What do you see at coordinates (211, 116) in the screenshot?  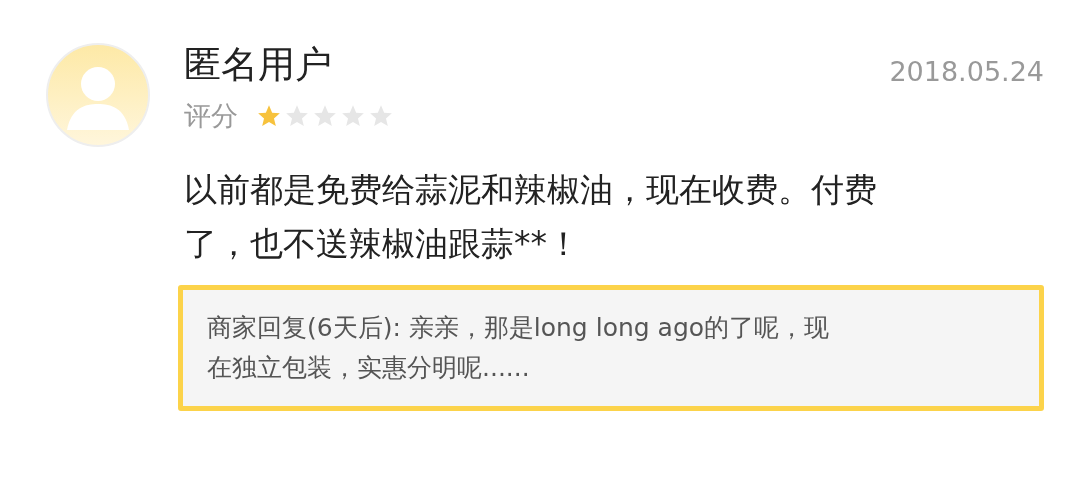 I see `rating-label: 评分` at bounding box center [211, 116].